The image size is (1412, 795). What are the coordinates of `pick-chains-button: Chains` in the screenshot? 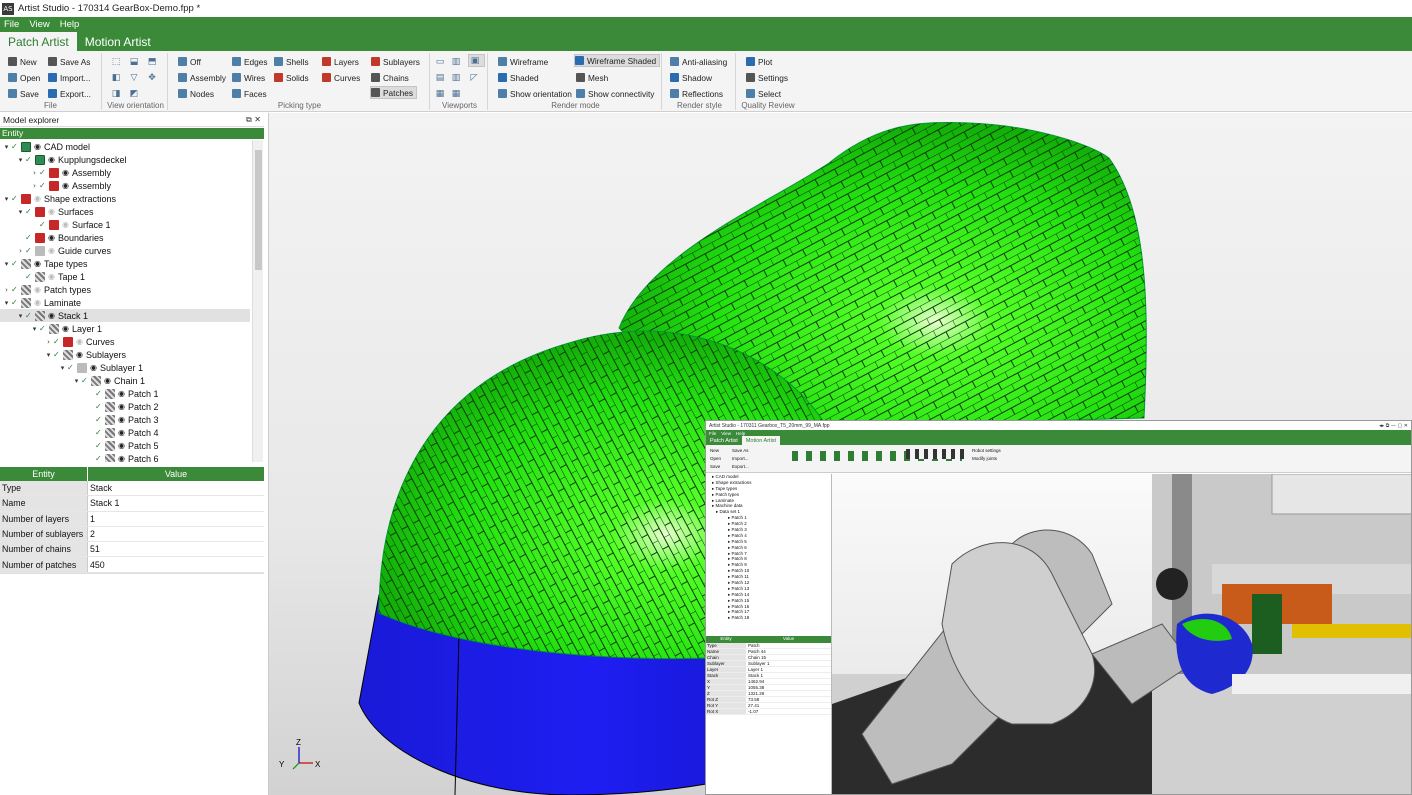 It's located at (391, 77).